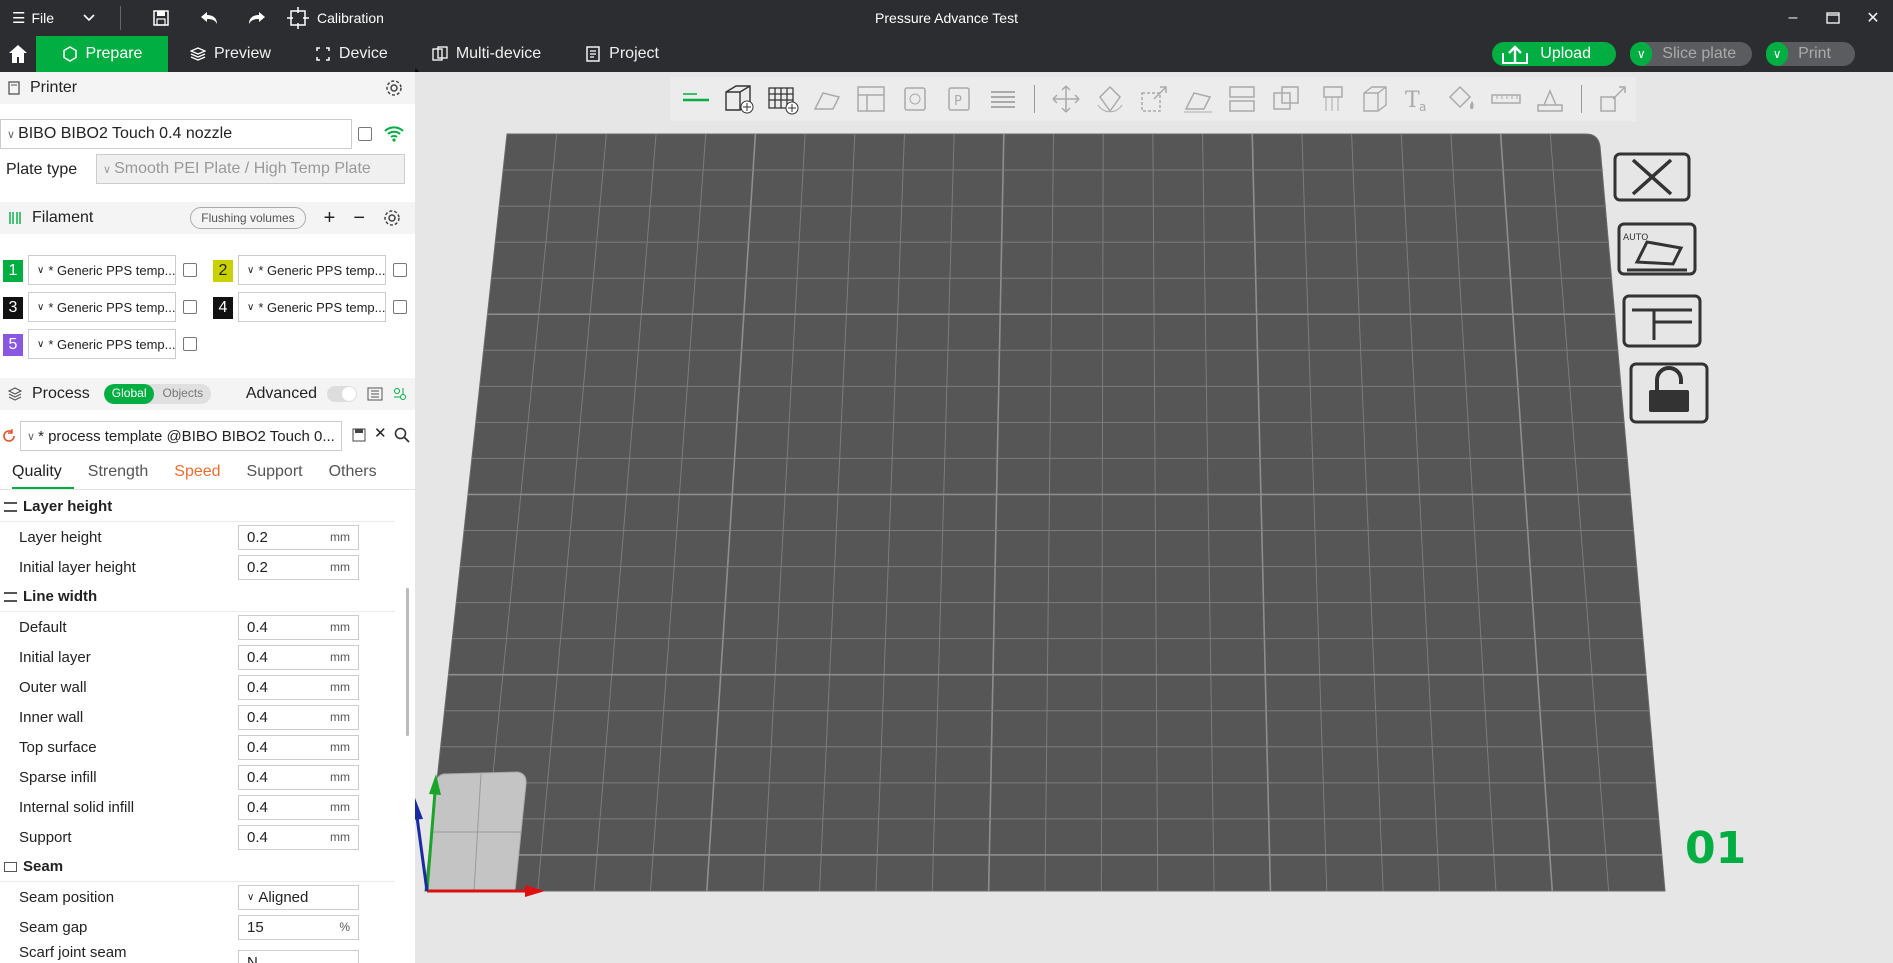 The image size is (1893, 963). I want to click on close-preset-icon: ✕, so click(380, 433).